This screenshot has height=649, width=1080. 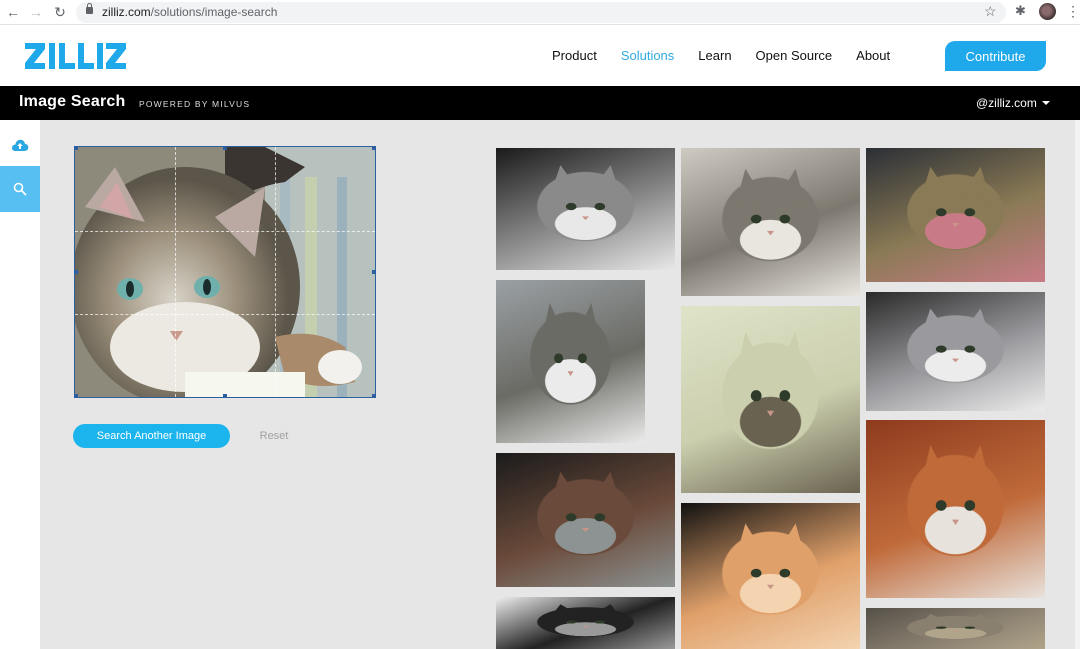 What do you see at coordinates (990, 11) in the screenshot?
I see `star-icon: ☆` at bounding box center [990, 11].